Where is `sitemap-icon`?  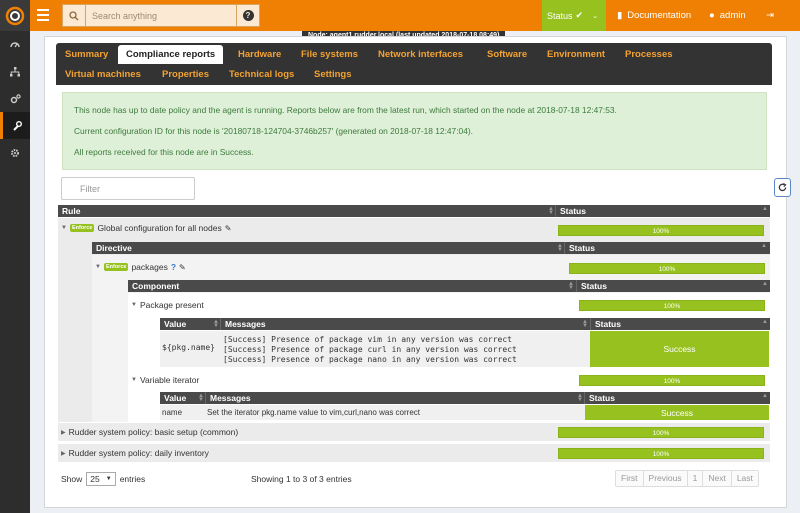
sitemap-icon is located at coordinates (15, 71).